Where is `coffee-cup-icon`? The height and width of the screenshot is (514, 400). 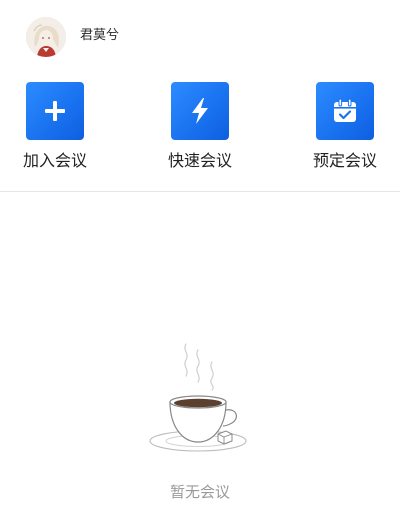
coffee-cup-icon is located at coordinates (198, 397).